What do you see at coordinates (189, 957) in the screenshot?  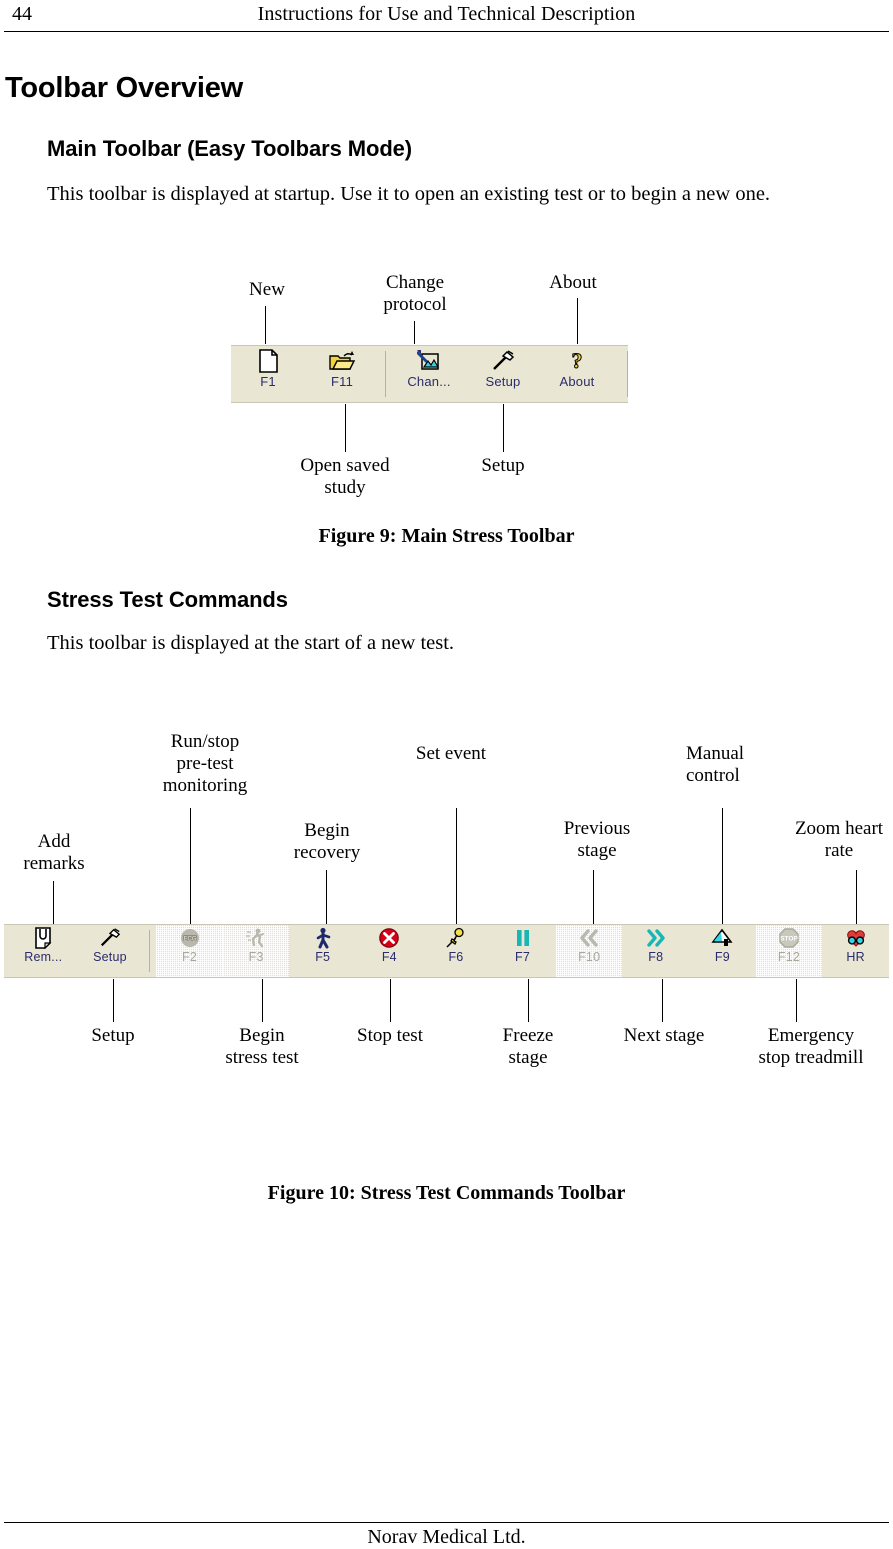 I see `toolbar-key-f2: F2` at bounding box center [189, 957].